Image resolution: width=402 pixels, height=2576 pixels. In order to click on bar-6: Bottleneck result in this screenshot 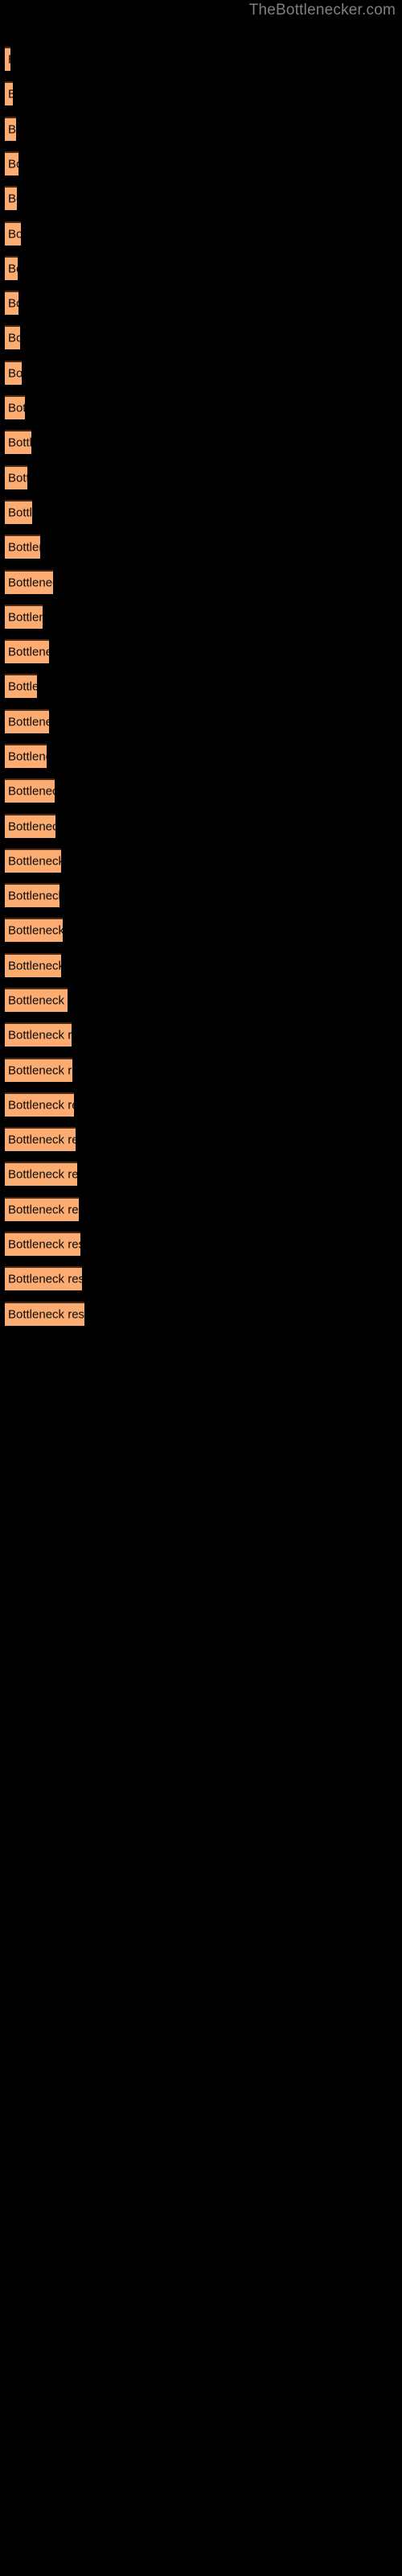, I will do `click(13, 233)`.